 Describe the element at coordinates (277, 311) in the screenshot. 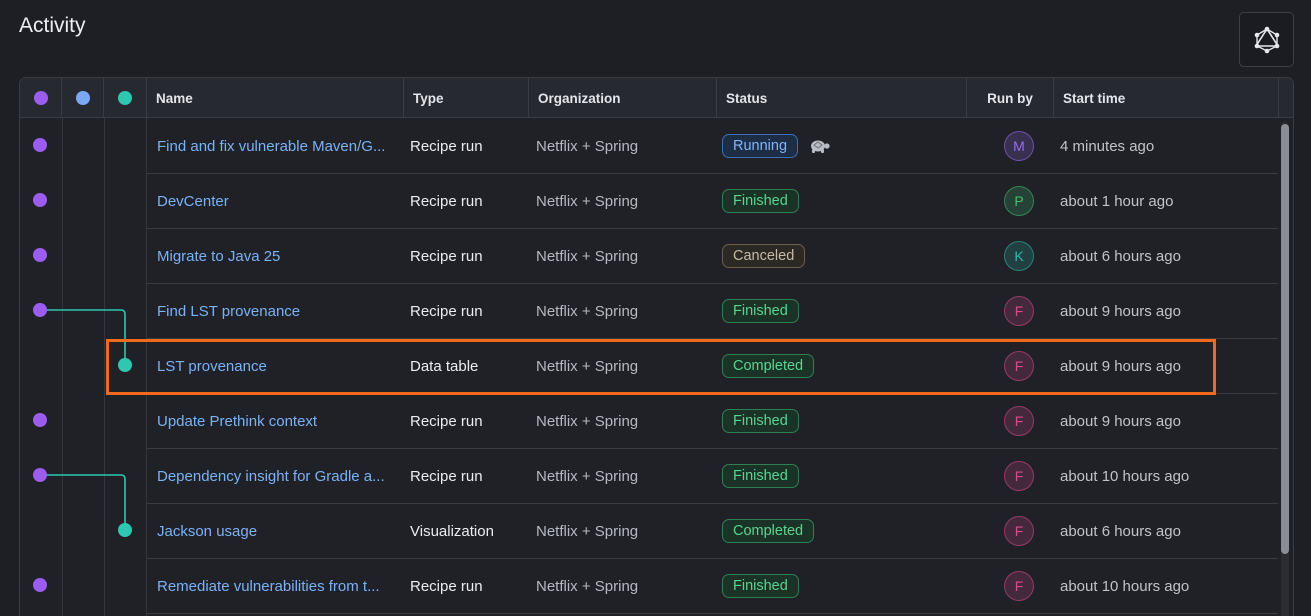

I see `run-name-link: Find LST provenance` at that location.